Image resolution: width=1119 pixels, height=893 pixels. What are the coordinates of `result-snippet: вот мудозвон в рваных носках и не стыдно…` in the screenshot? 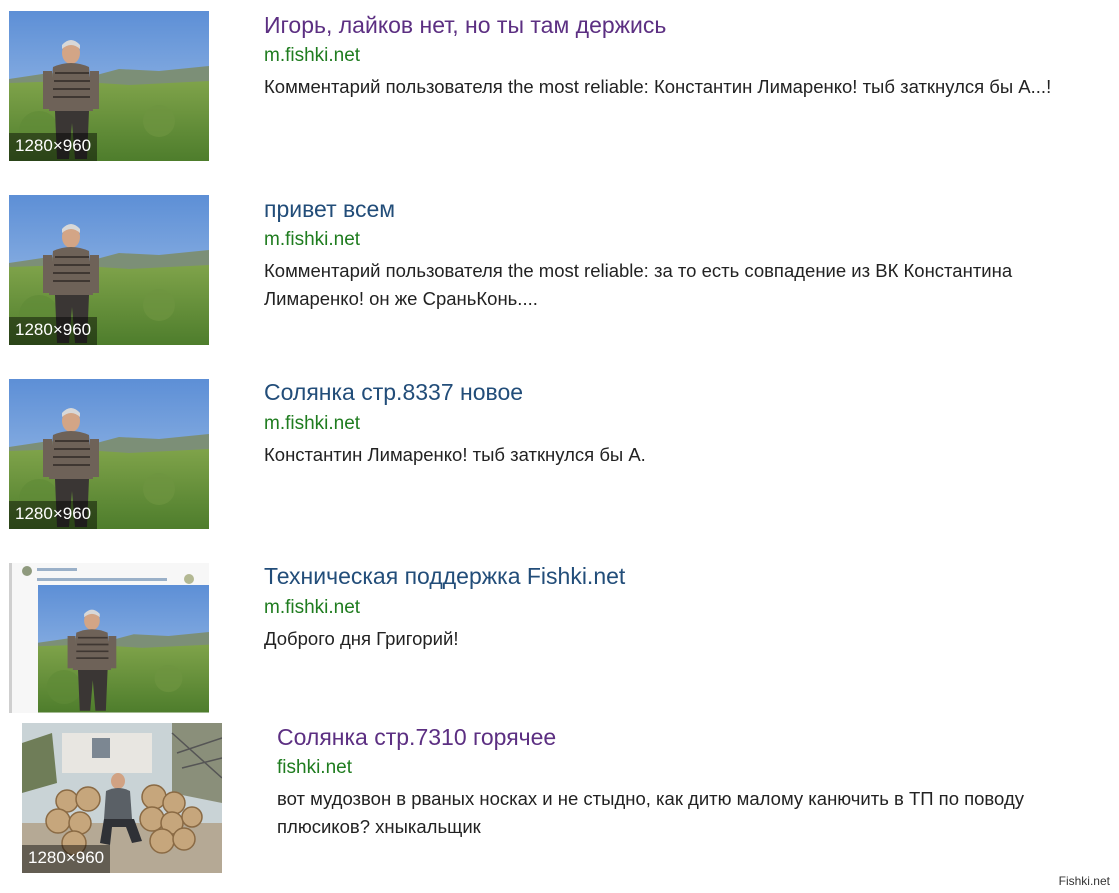 It's located at (650, 812).